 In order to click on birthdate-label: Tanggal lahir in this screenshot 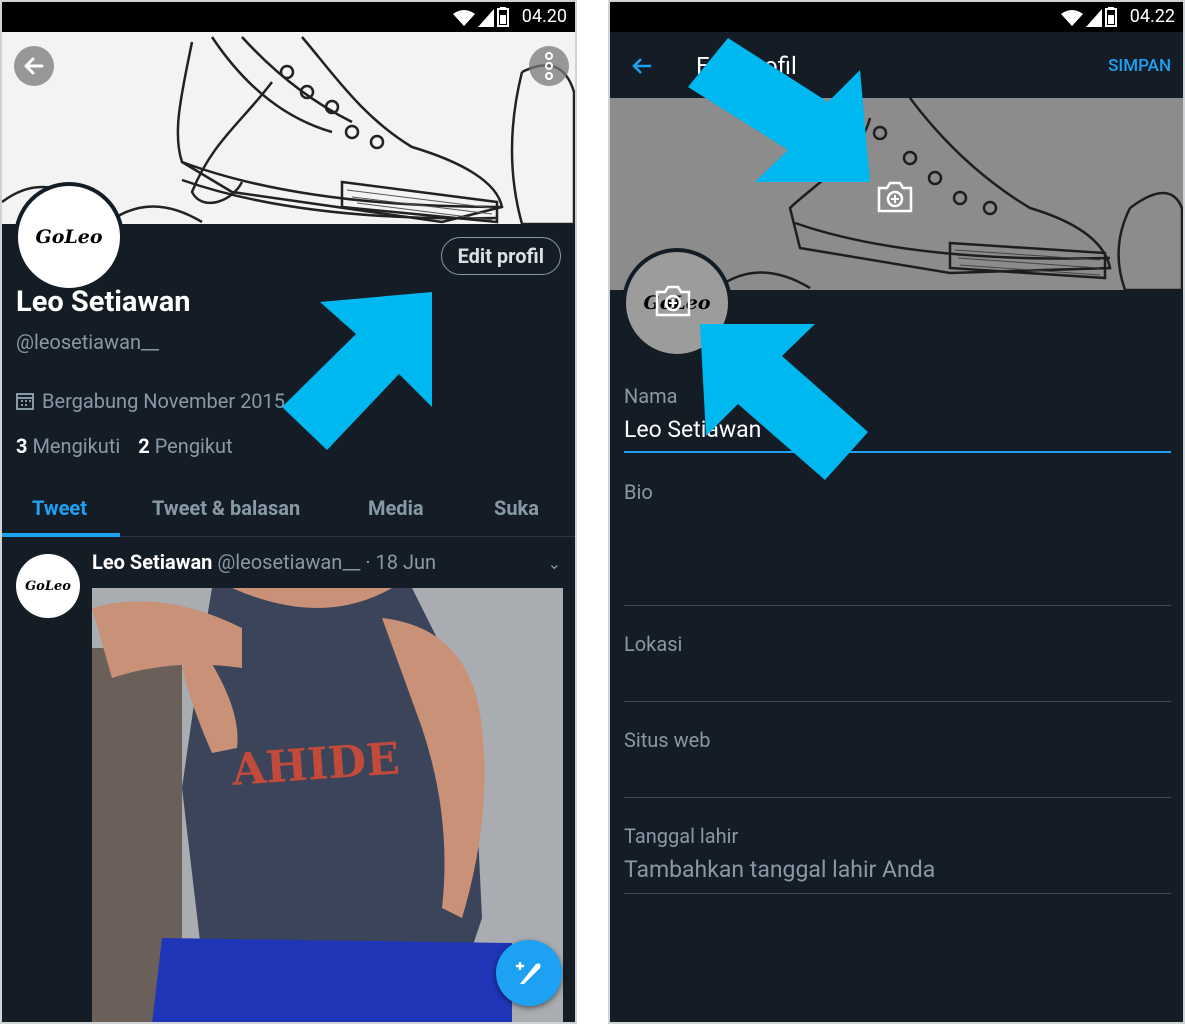, I will do `click(681, 836)`.